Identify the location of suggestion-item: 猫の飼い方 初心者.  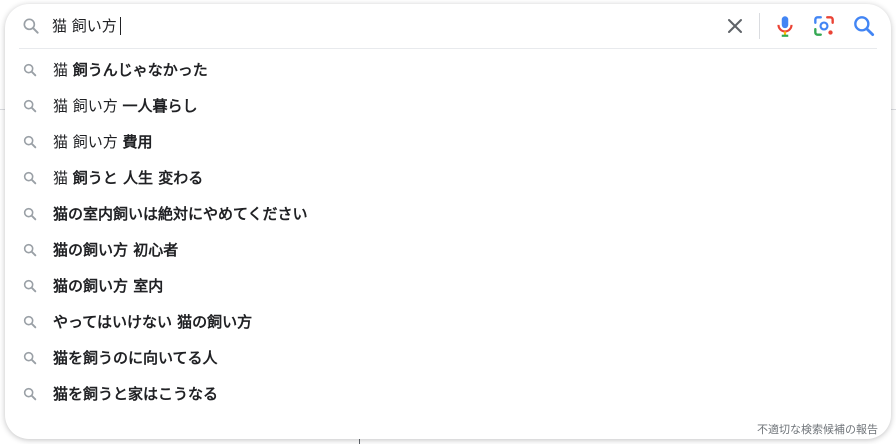
(448, 250).